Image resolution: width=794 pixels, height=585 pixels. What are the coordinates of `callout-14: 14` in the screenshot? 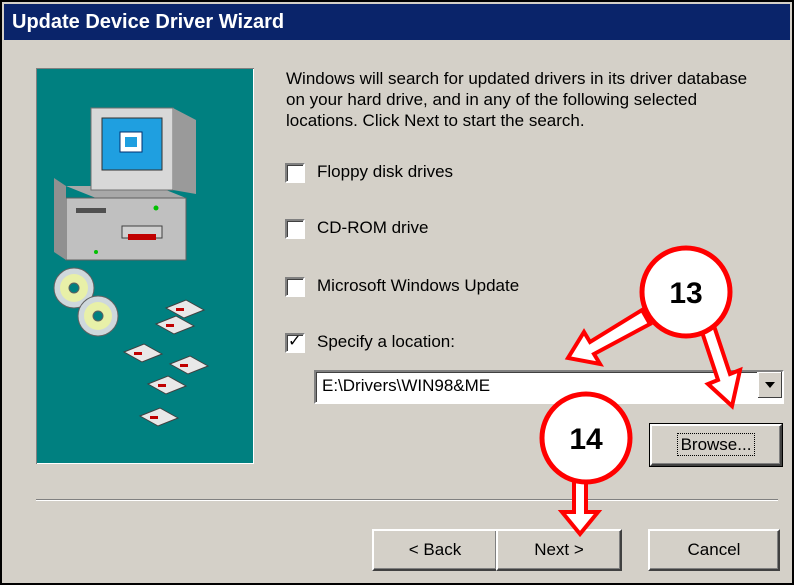 It's located at (586, 438).